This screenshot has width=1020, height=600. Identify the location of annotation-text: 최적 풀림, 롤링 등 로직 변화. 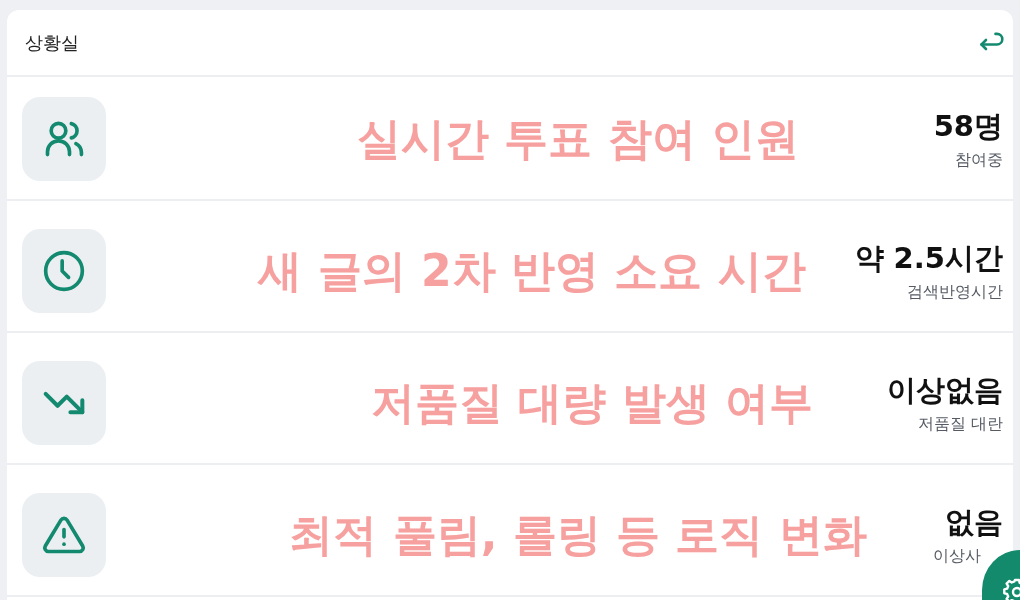
(578, 535).